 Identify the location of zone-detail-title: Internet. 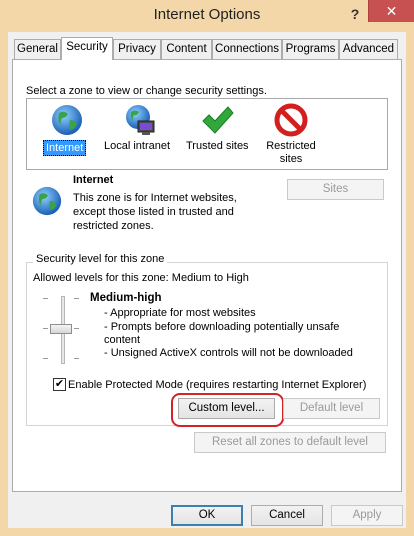
(93, 180).